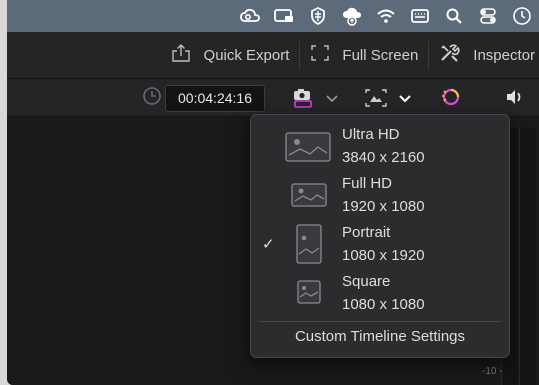 The height and width of the screenshot is (385, 539). What do you see at coordinates (420, 16) in the screenshot?
I see `keyboard-icon` at bounding box center [420, 16].